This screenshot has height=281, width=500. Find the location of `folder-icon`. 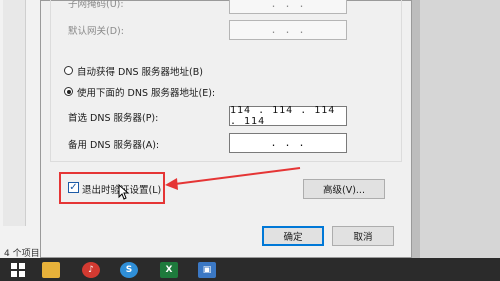

folder-icon is located at coordinates (51, 270).